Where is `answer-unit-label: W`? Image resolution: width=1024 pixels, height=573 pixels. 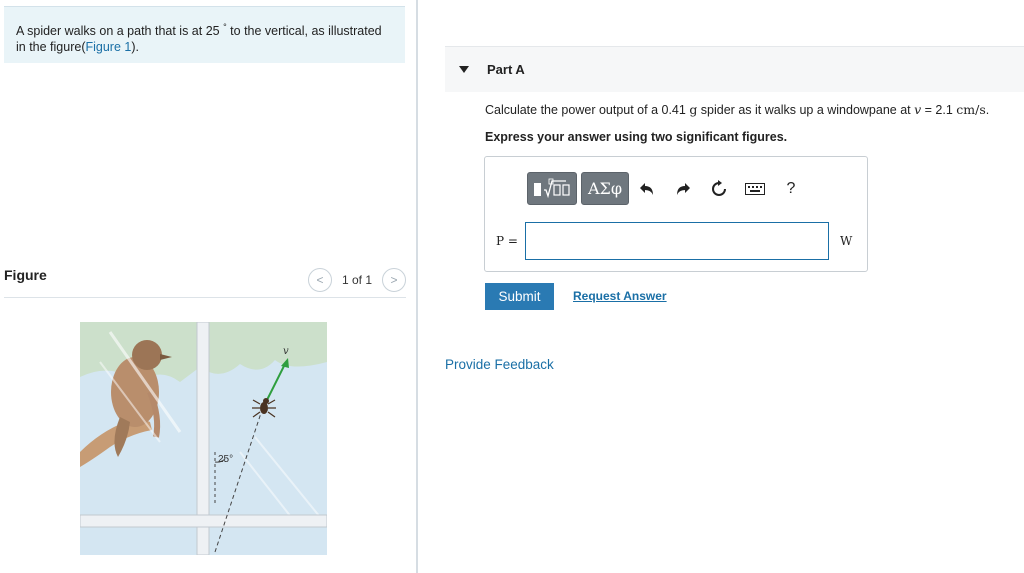 answer-unit-label: W is located at coordinates (846, 241).